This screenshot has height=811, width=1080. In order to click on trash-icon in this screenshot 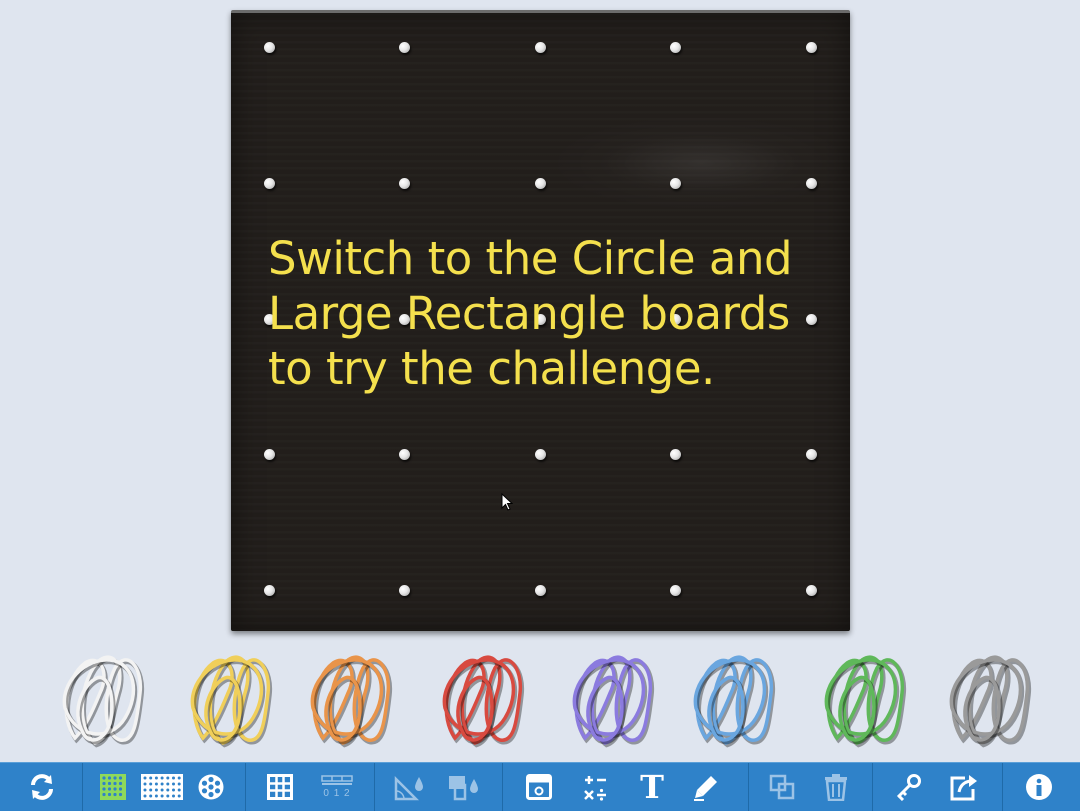, I will do `click(836, 787)`.